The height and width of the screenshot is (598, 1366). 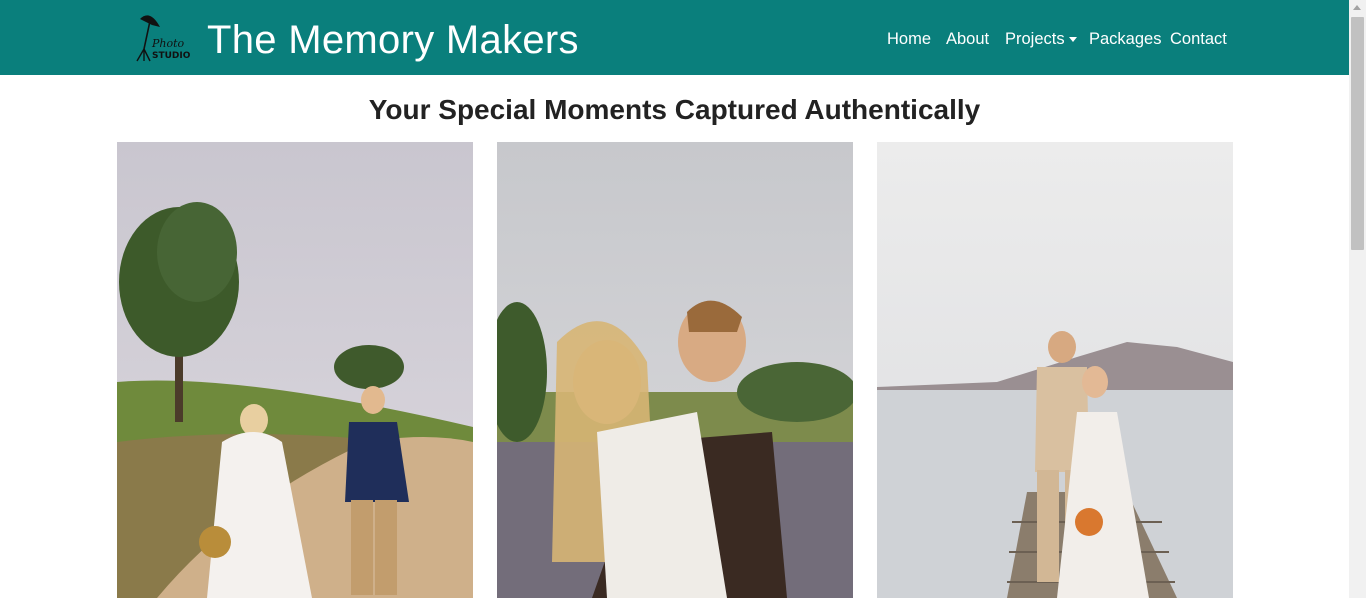 I want to click on nav-home: Home, so click(x=909, y=39).